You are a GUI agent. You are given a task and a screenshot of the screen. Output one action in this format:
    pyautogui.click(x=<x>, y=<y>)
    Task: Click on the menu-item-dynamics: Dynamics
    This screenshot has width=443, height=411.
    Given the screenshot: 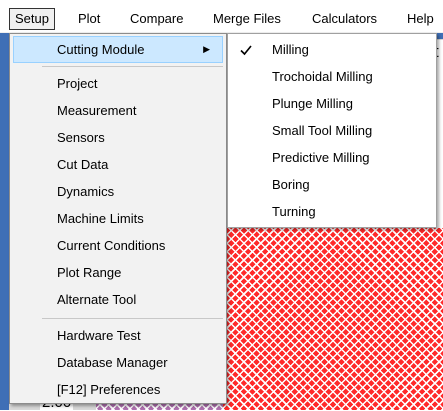 What is the action you would take?
    pyautogui.click(x=118, y=191)
    